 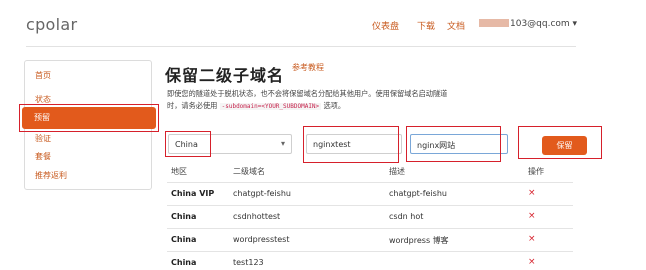 I want to click on row-description: wordpress 博客, so click(x=419, y=240).